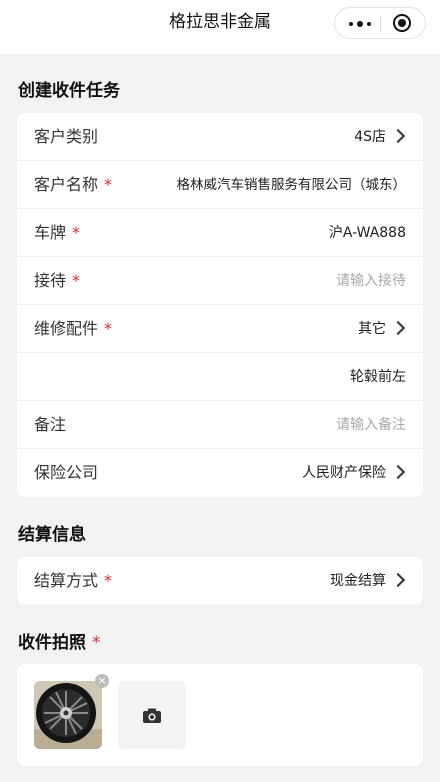 The image size is (440, 782). I want to click on navigation-bar: 格拉思非金属, so click(220, 27).